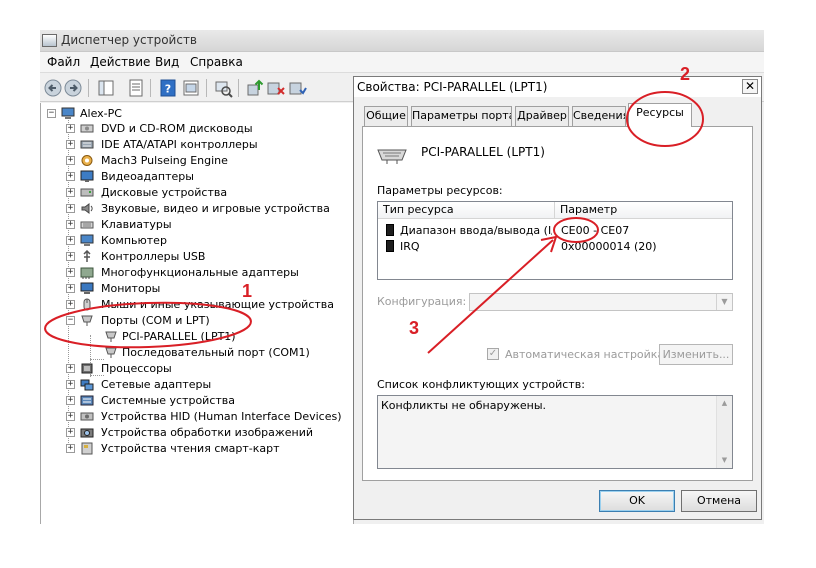  I want to click on tab-driver: Драйвер, so click(542, 116).